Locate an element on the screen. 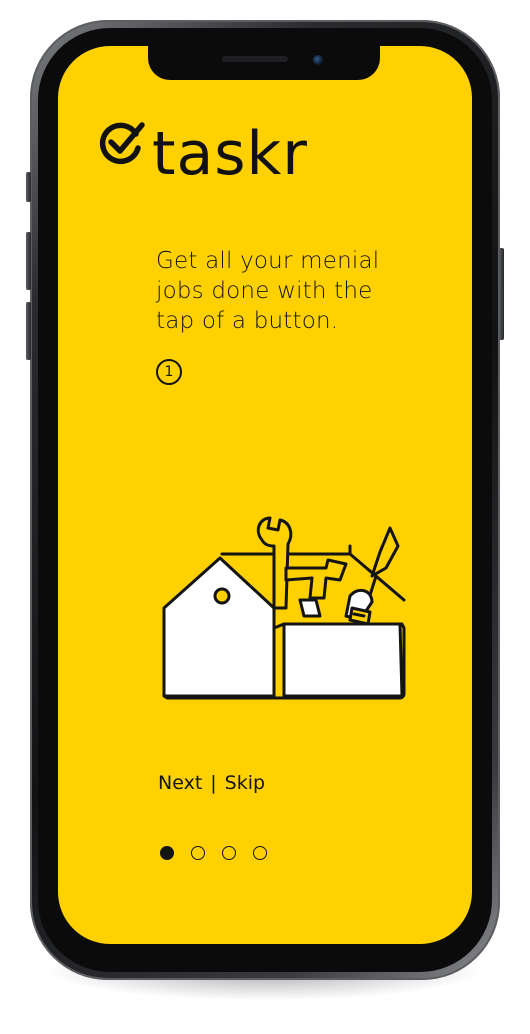 This screenshot has height=1034, width=530. onboarding-nav: Next | Skip is located at coordinates (211, 783).